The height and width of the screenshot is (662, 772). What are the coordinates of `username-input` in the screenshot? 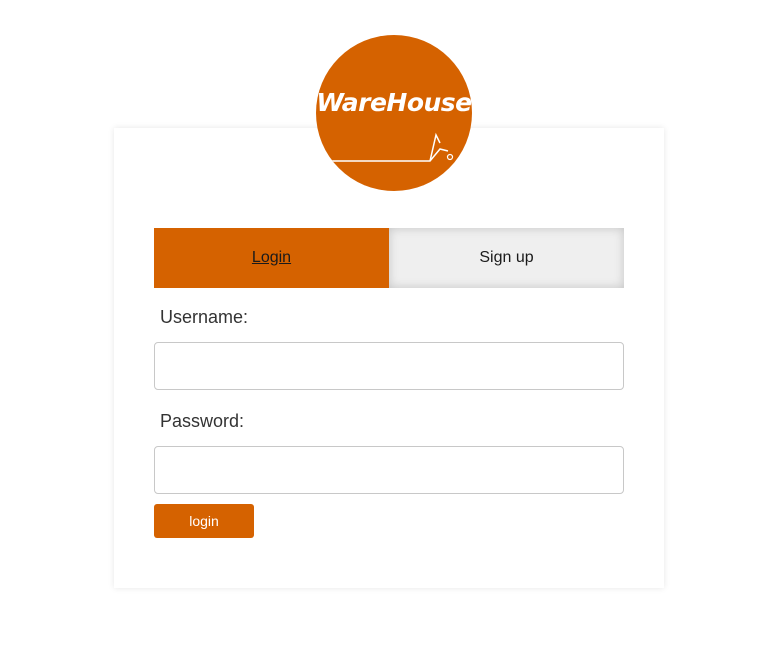 It's located at (389, 366).